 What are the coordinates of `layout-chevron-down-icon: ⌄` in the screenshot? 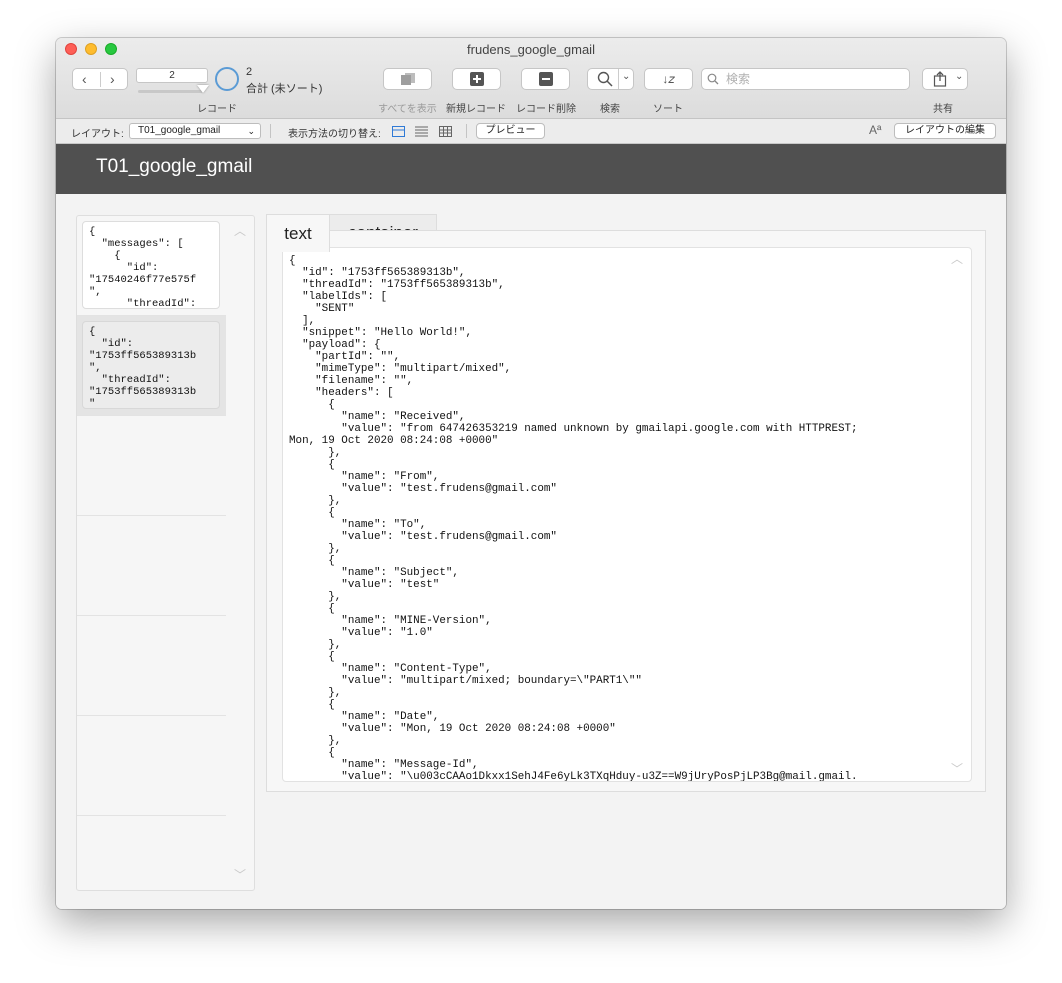 It's located at (251, 131).